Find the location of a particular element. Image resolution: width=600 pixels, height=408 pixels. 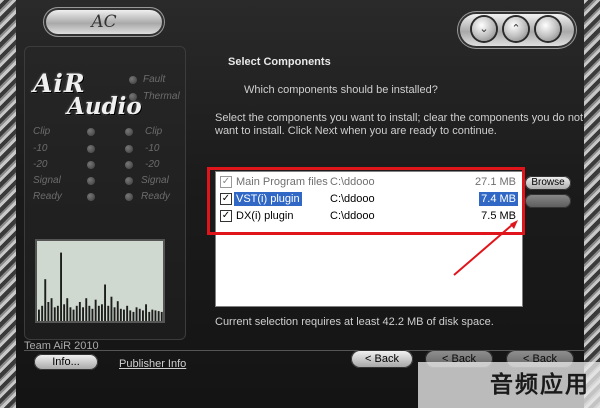

annotation-arrow-icon is located at coordinates (485, 248).